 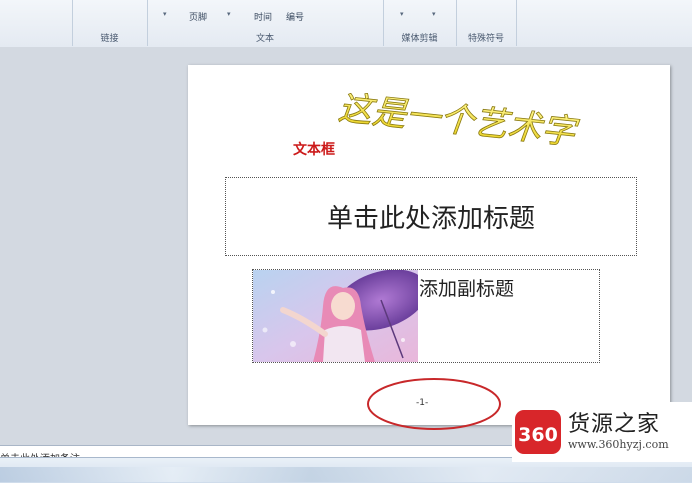 I want to click on group-label-media: 媒体剪辑, so click(x=419, y=39).